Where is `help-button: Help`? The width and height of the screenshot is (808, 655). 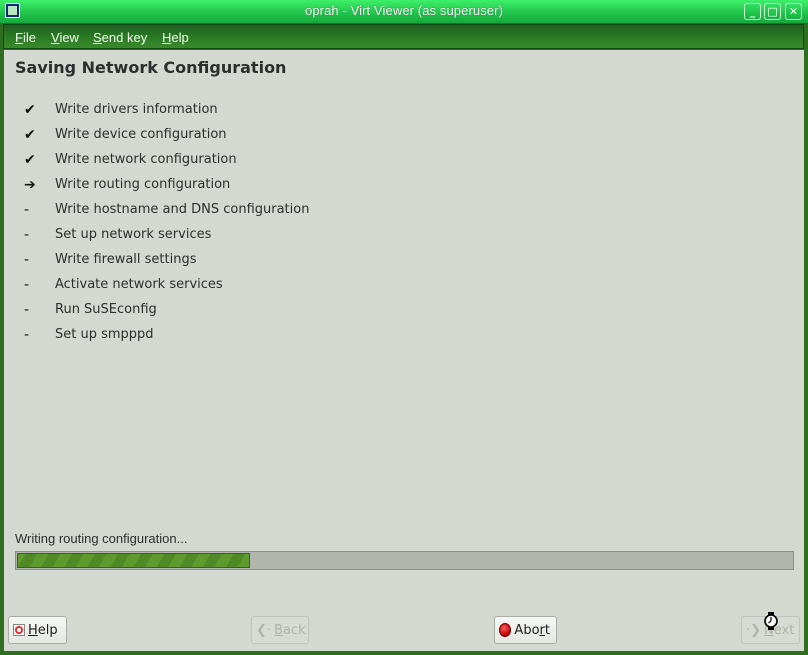 help-button: Help is located at coordinates (37, 630).